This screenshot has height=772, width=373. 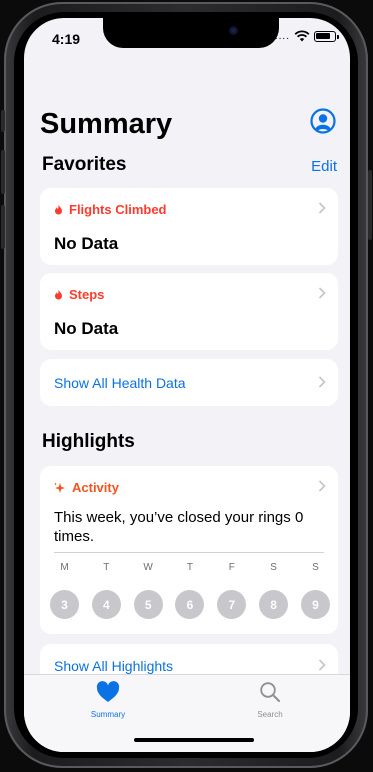 What do you see at coordinates (148, 604) in the screenshot?
I see `day-ring: 5` at bounding box center [148, 604].